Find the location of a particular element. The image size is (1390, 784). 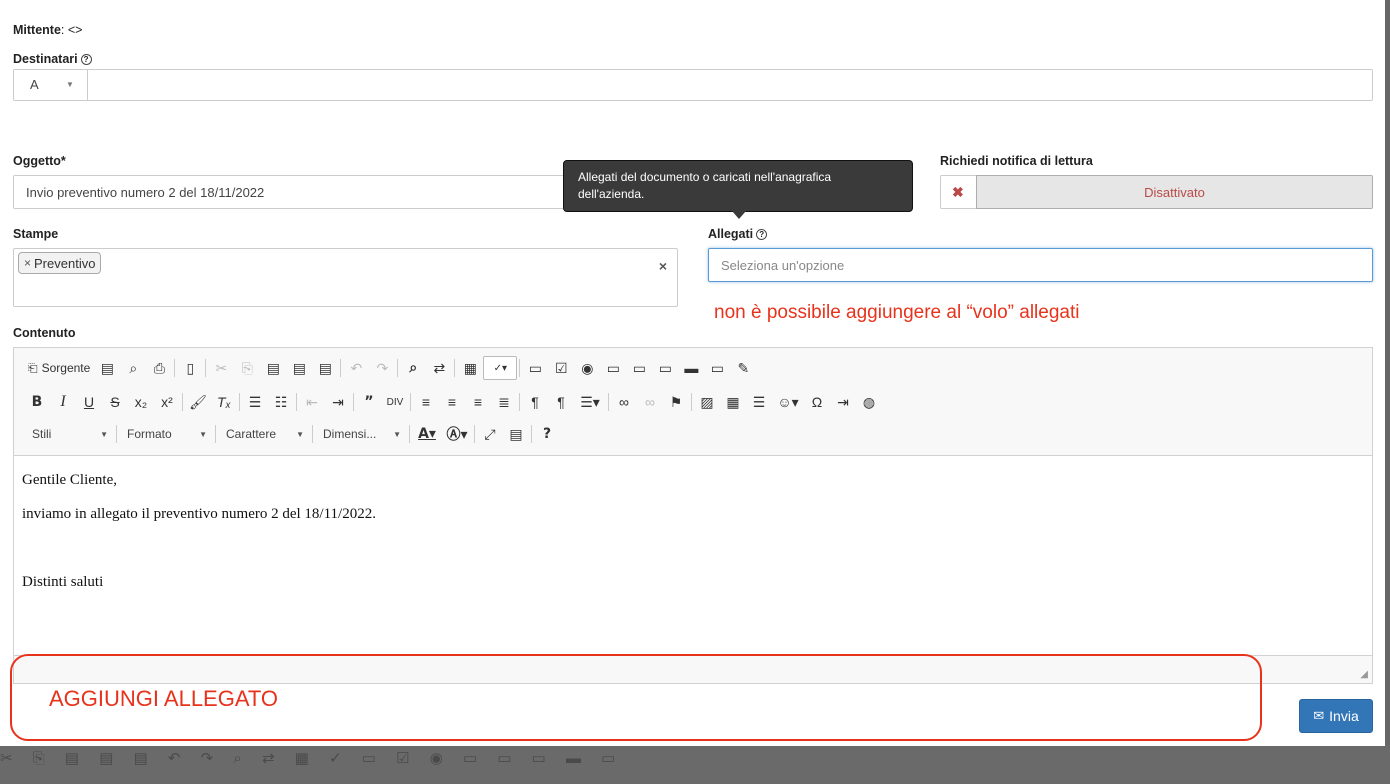

replace-icon: ⇄ is located at coordinates (439, 368).